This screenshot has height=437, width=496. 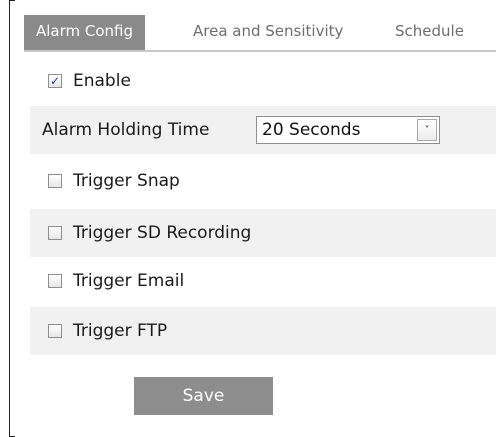 I want to click on alarm-holding-time-label: Alarm Holding Time, so click(x=126, y=130).